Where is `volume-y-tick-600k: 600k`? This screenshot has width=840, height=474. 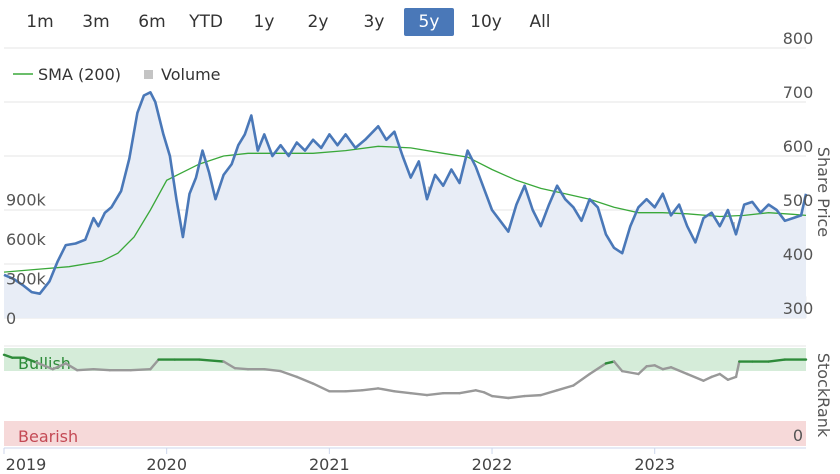
volume-y-tick-600k: 600k is located at coordinates (26, 239).